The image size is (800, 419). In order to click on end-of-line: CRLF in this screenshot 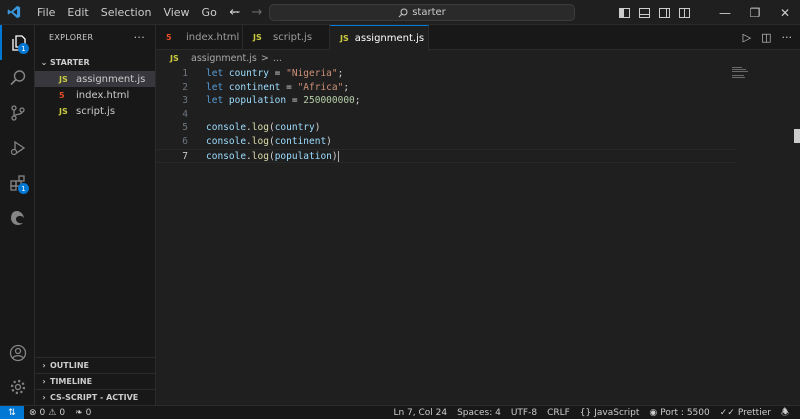, I will do `click(558, 413)`.